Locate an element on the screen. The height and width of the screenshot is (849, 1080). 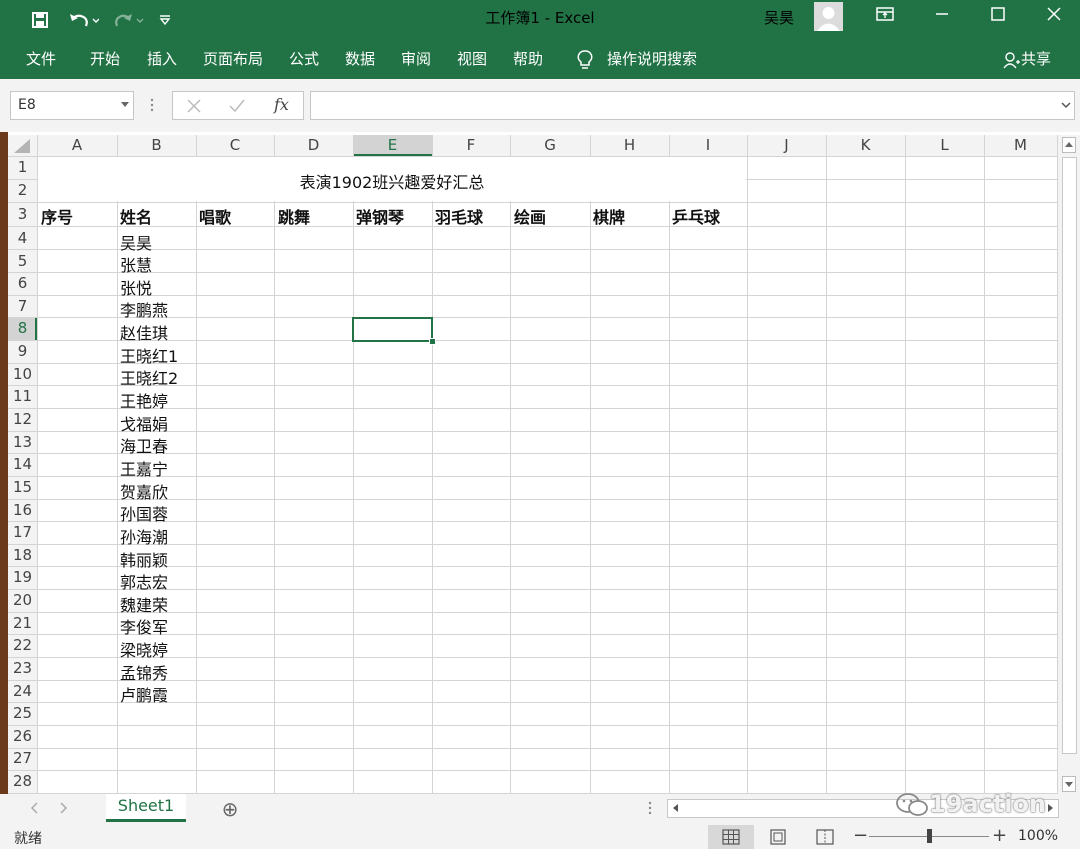
enter-icon is located at coordinates (237, 106).